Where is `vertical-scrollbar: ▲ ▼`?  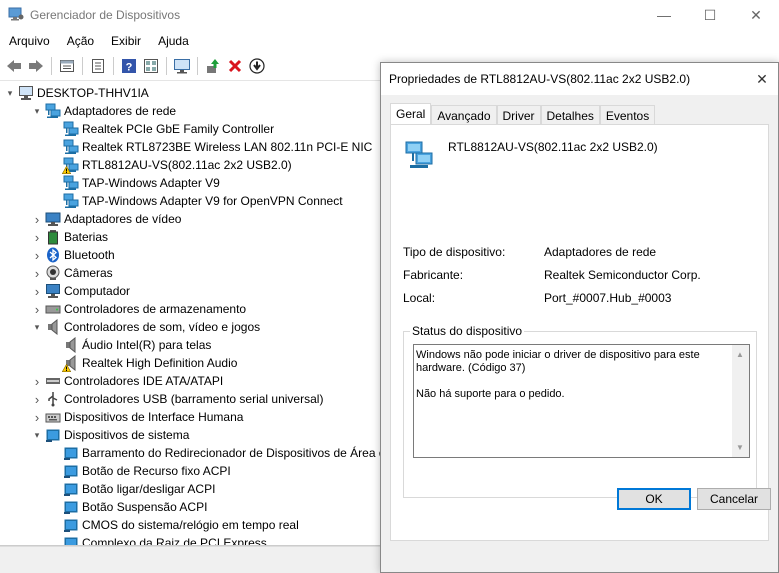 vertical-scrollbar: ▲ ▼ is located at coordinates (740, 401).